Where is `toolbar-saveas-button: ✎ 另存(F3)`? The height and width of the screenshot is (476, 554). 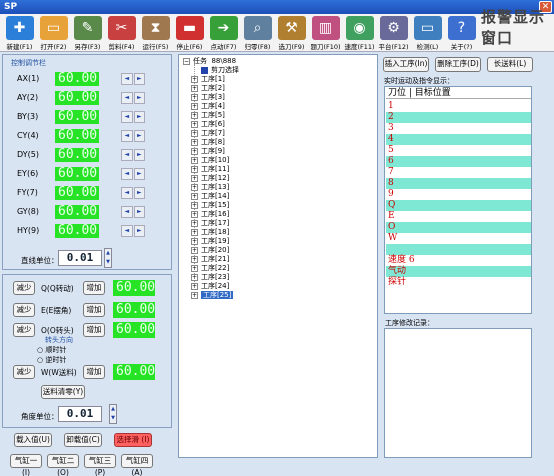
toolbar-saveas-button: ✎ 另存(F3) is located at coordinates (87, 33).